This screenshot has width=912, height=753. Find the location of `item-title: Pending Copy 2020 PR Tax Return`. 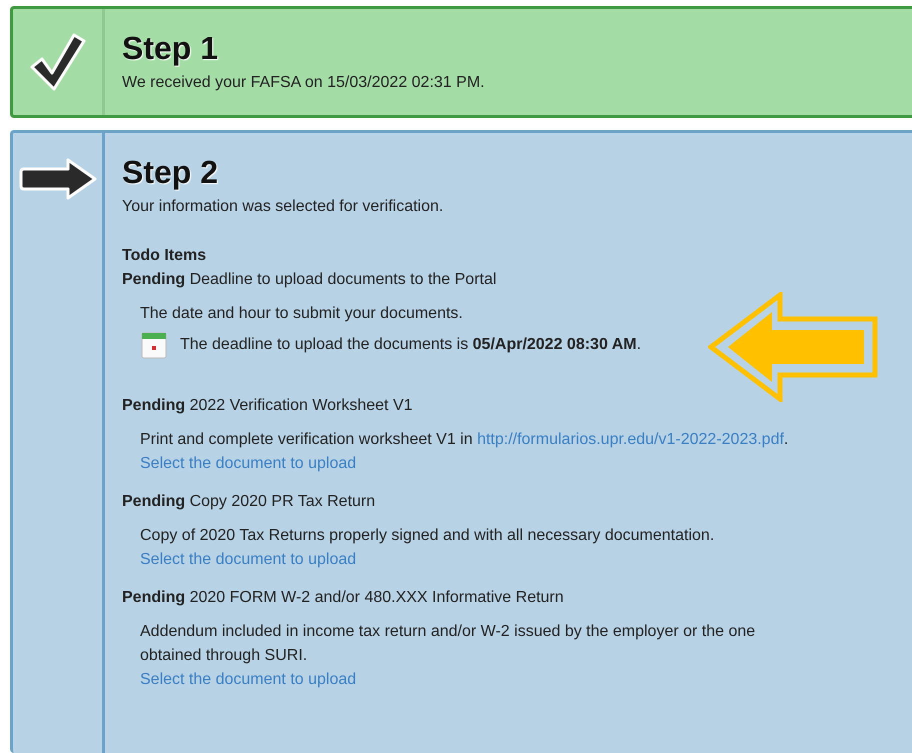

item-title: Pending Copy 2020 PR Tax Return is located at coordinates (249, 502).